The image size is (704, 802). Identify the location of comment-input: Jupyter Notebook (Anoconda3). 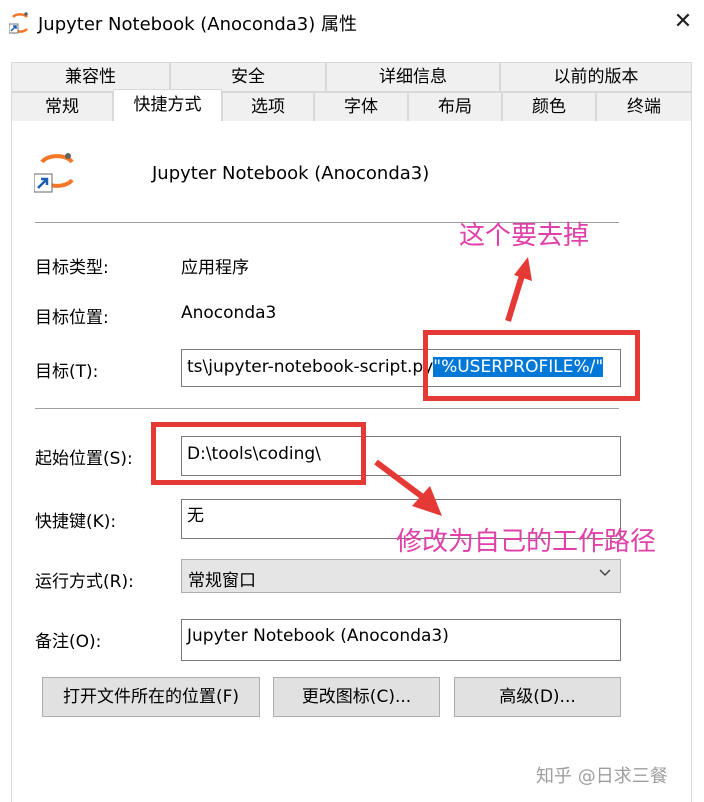
(401, 640).